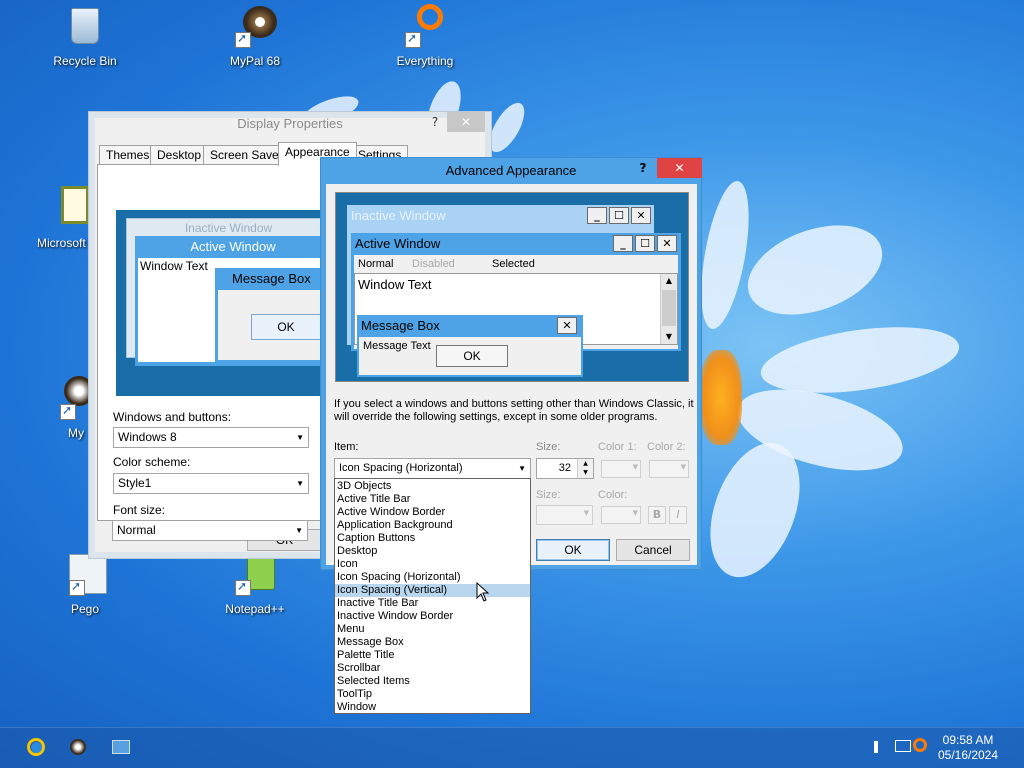 The width and height of the screenshot is (1024, 768). I want to click on list-item: 3D Objects, so click(432, 486).